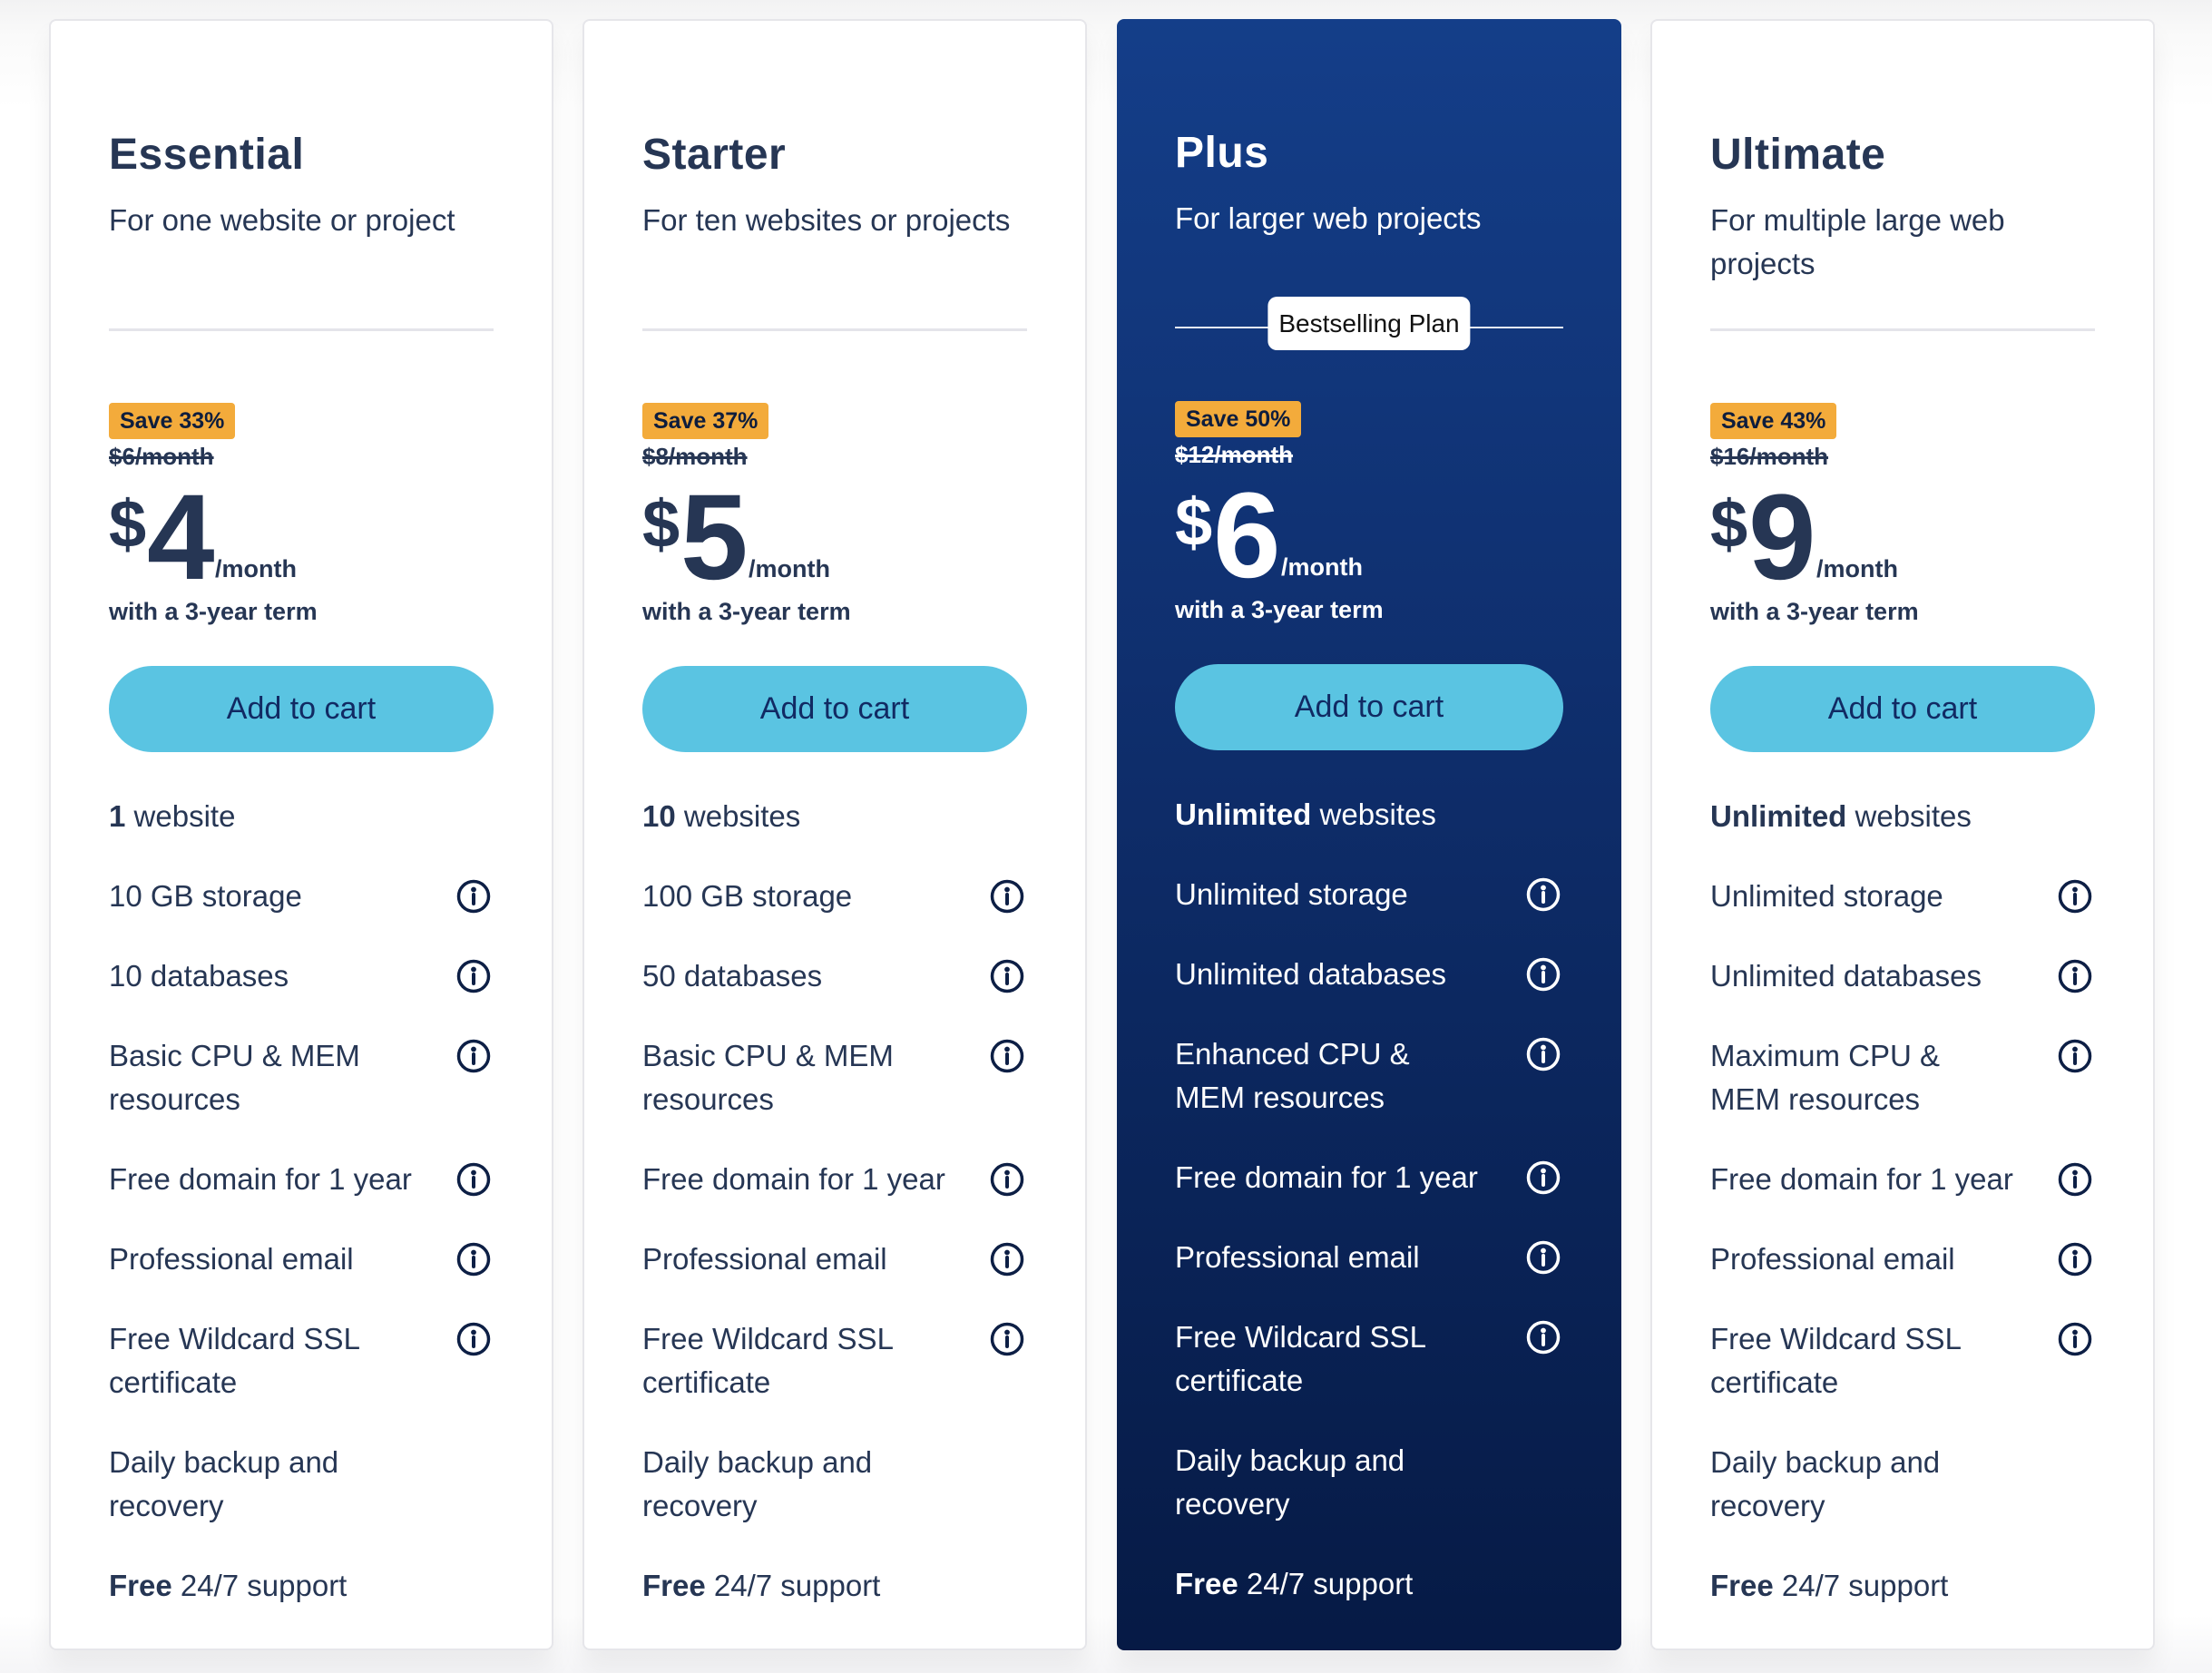  I want to click on feature-item: 10 GB storage, so click(301, 896).